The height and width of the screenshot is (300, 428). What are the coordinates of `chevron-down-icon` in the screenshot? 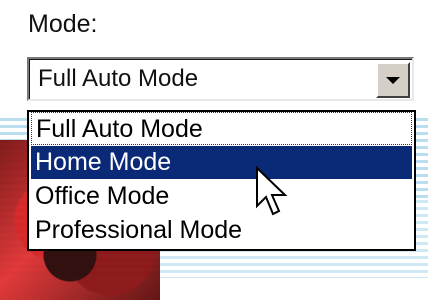 It's located at (393, 80).